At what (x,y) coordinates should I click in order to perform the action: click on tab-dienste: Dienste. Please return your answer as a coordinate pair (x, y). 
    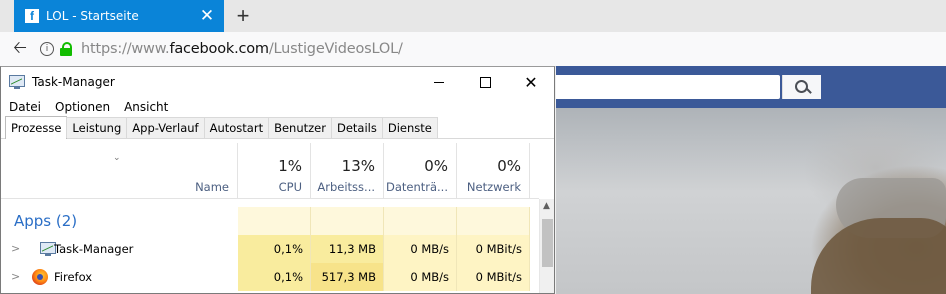
    Looking at the image, I should click on (409, 127).